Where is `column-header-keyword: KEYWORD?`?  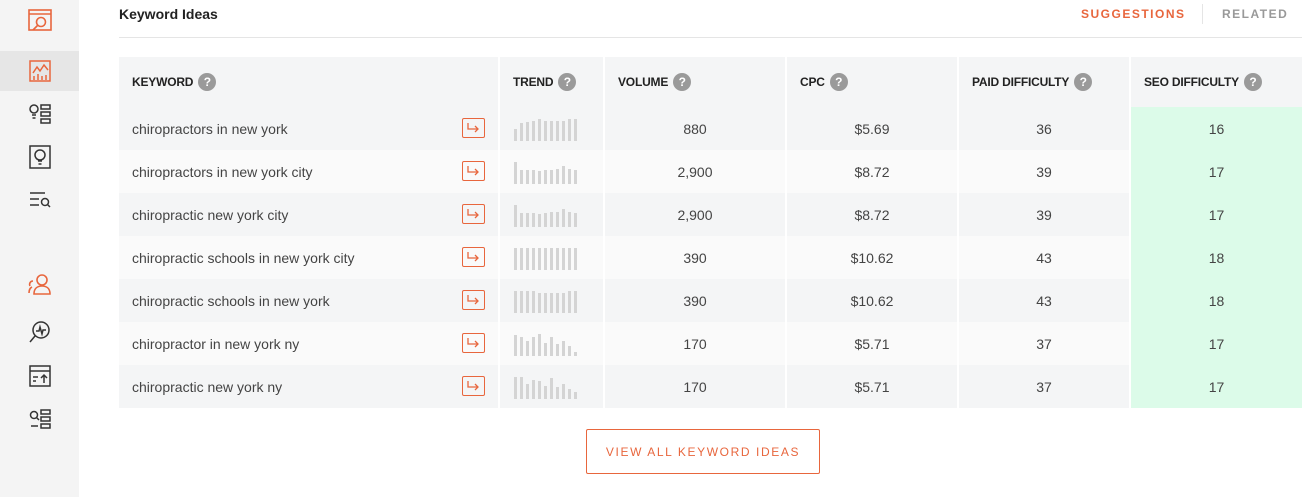 column-header-keyword: KEYWORD? is located at coordinates (309, 82).